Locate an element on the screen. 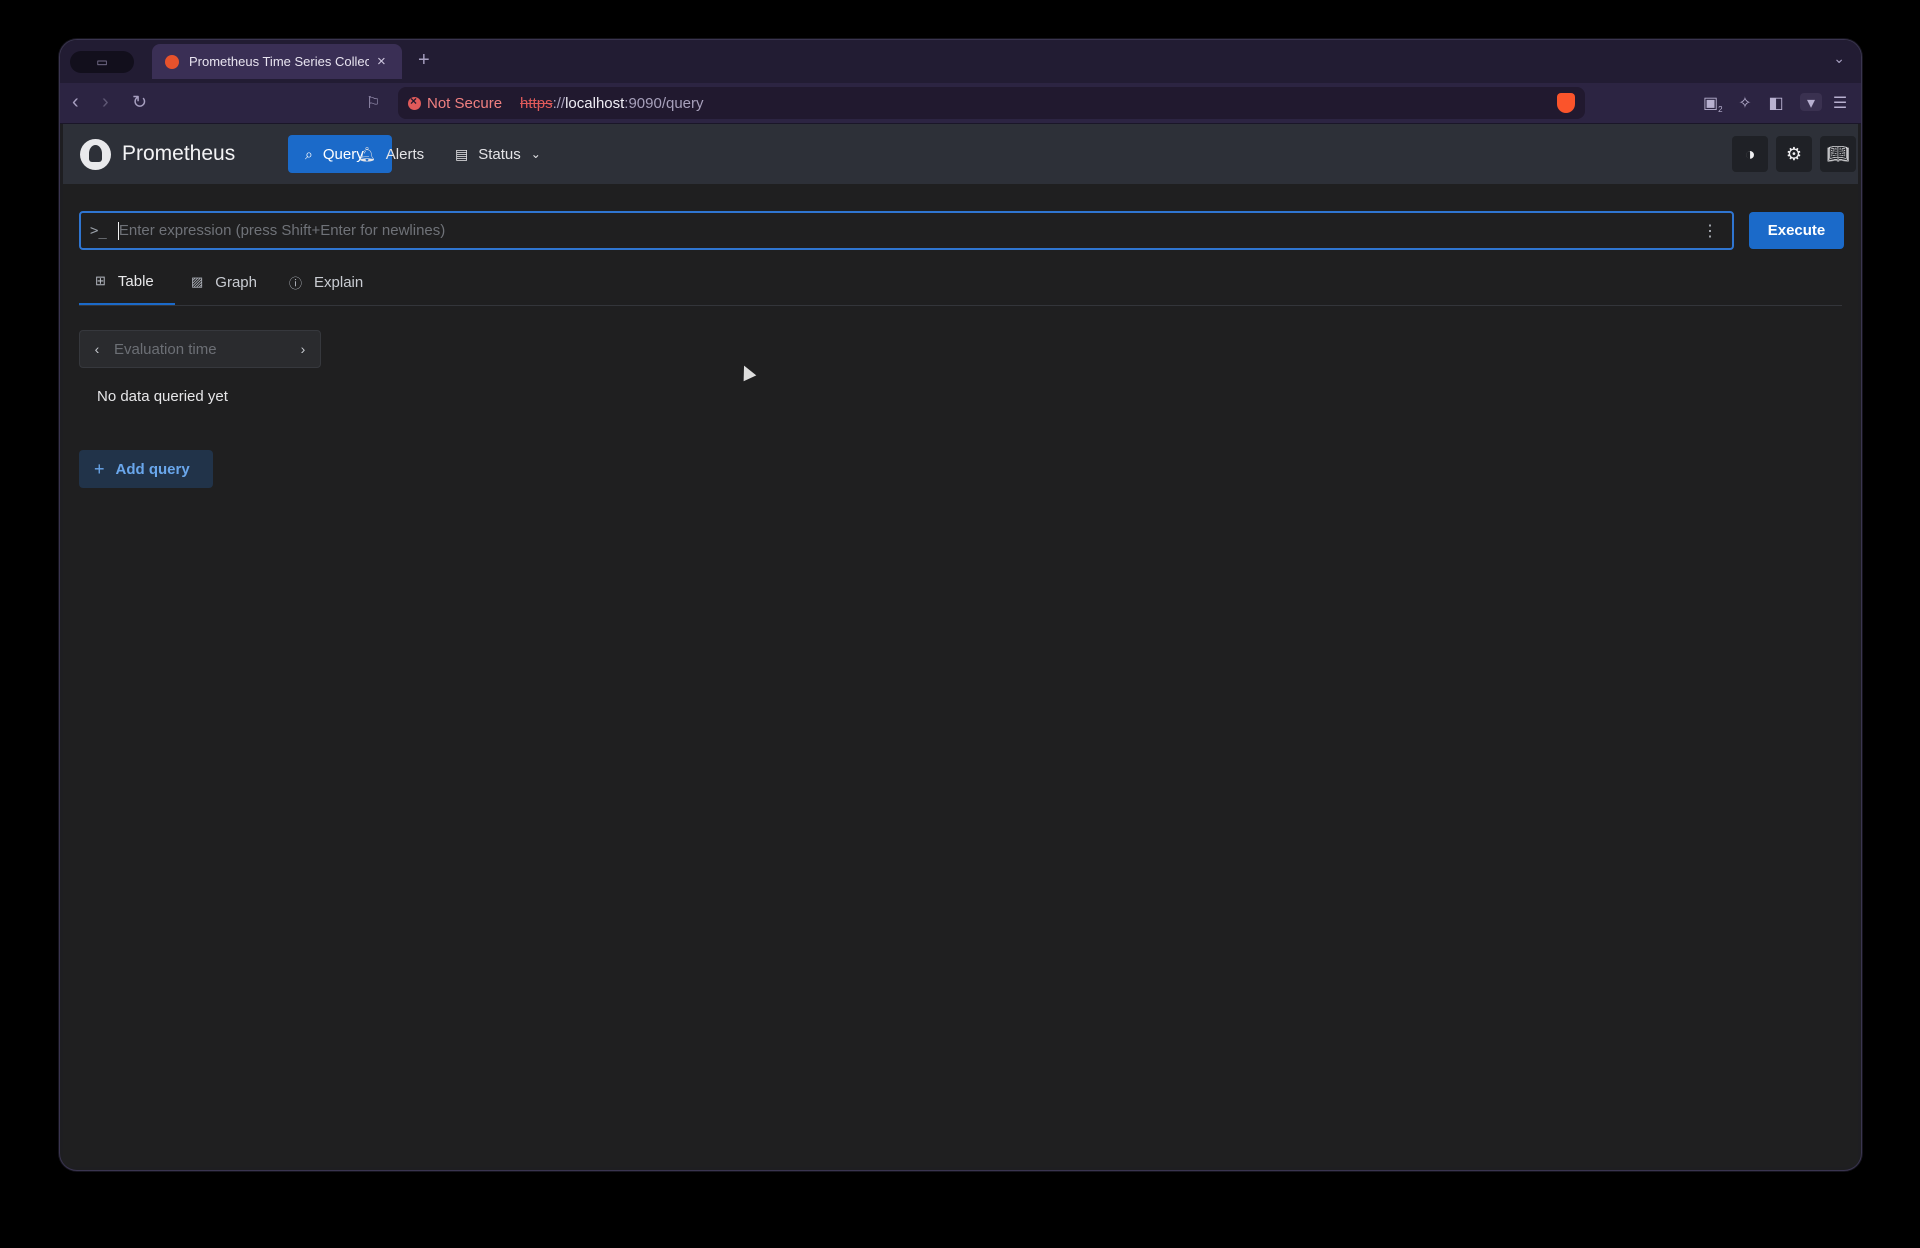  brand-name: Prometheus is located at coordinates (178, 154).